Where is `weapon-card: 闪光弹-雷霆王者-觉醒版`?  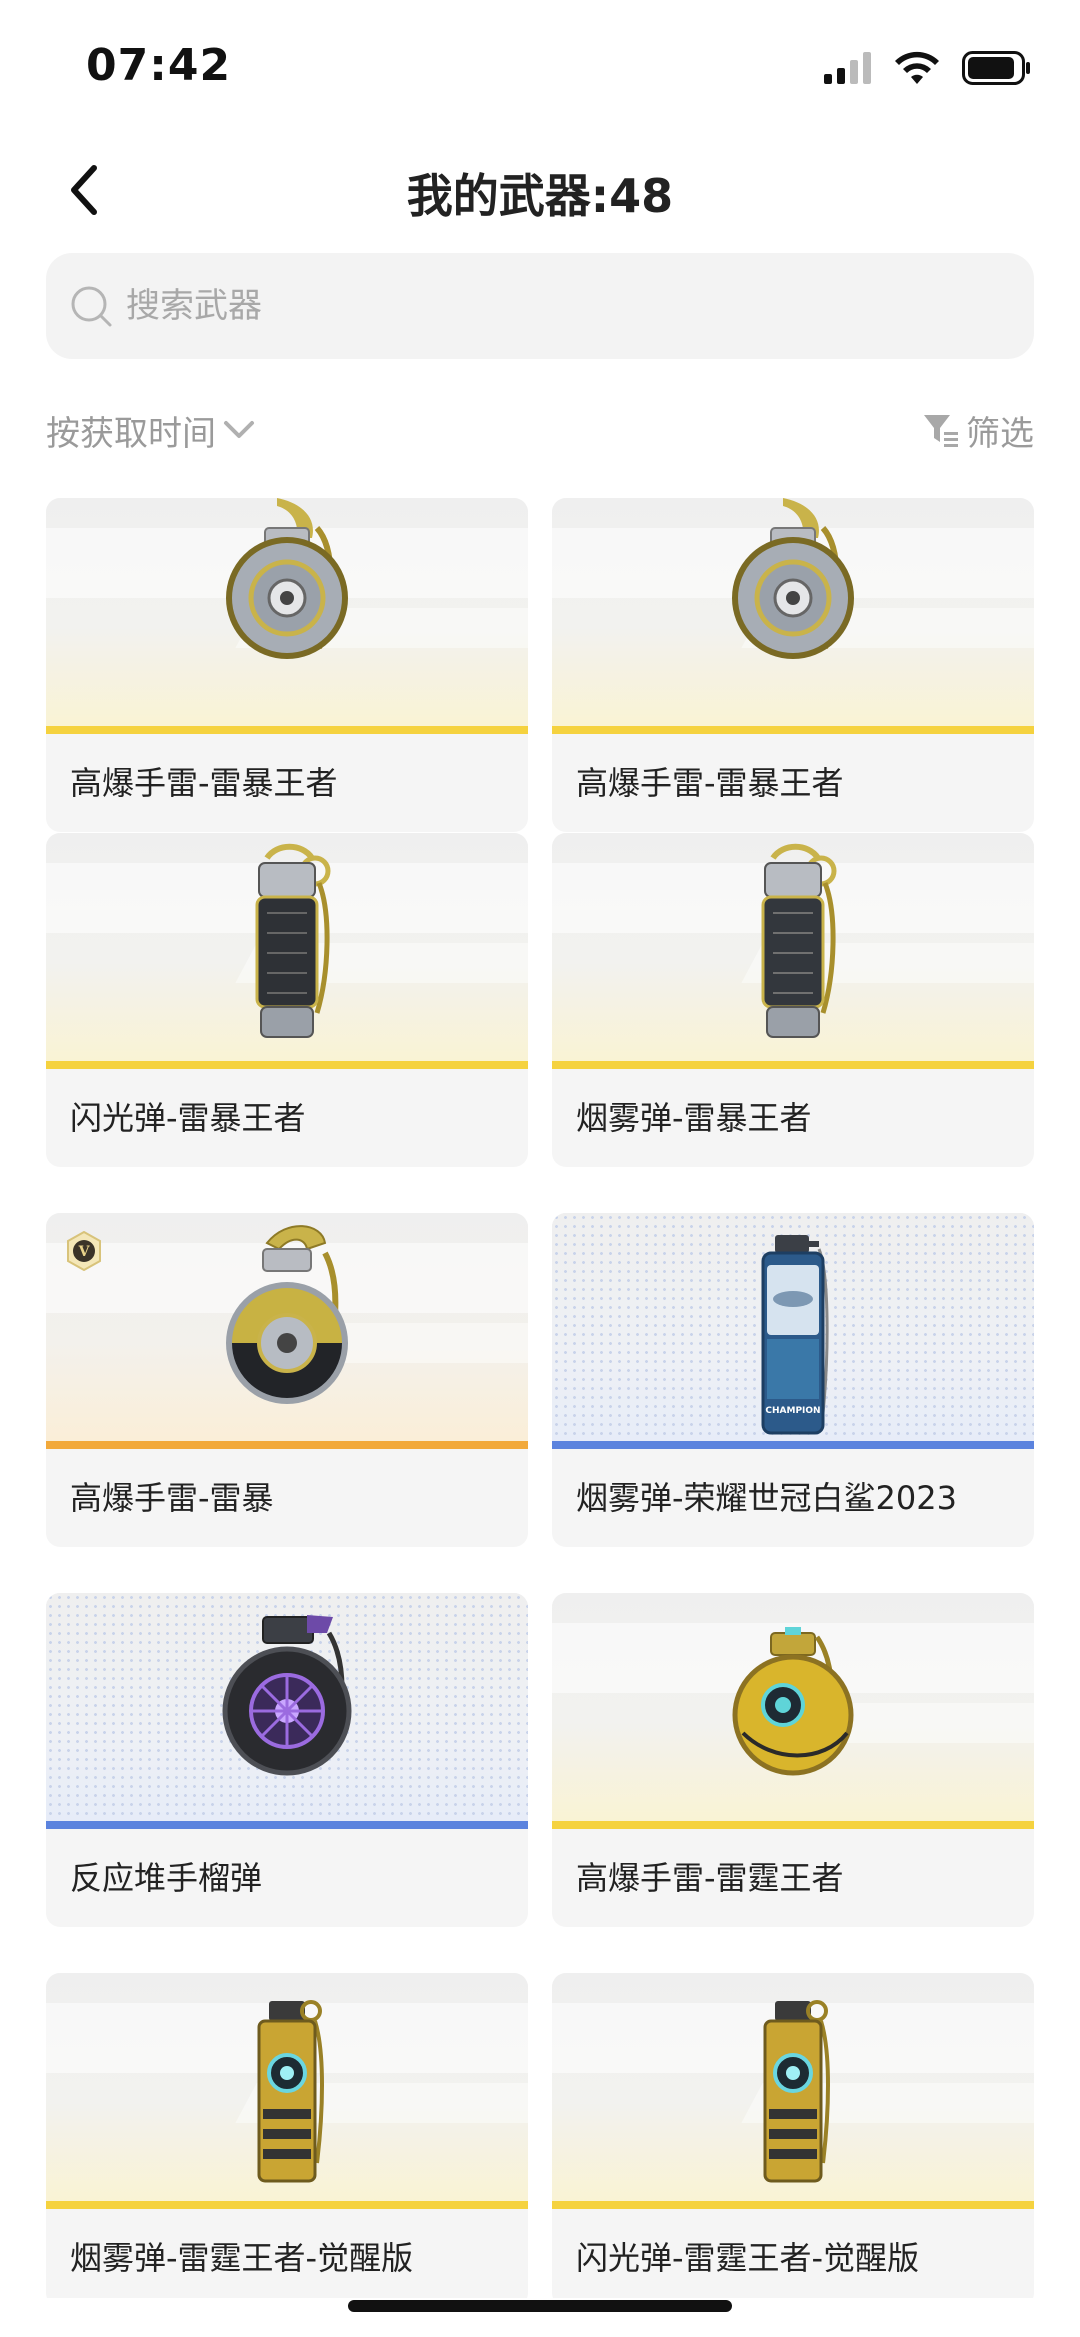 weapon-card: 闪光弹-雷霆王者-觉醒版 is located at coordinates (793, 2135).